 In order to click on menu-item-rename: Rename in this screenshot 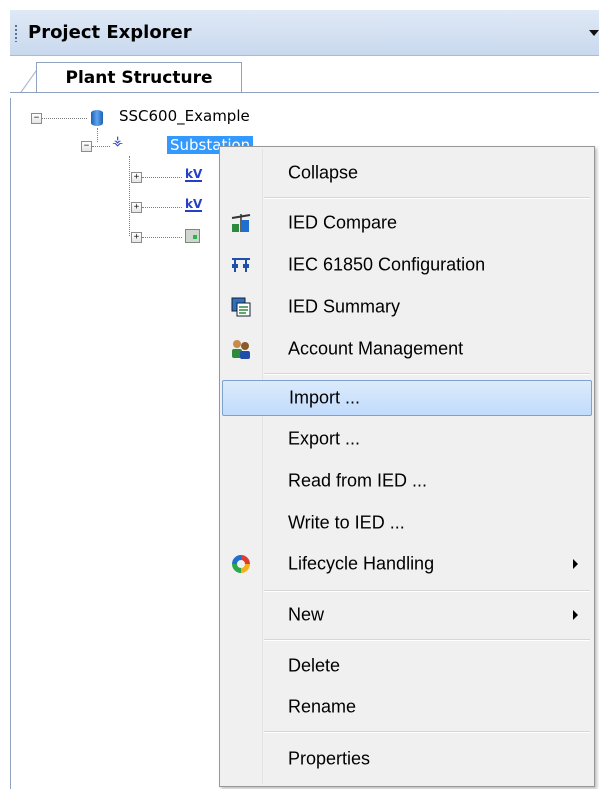, I will do `click(407, 707)`.